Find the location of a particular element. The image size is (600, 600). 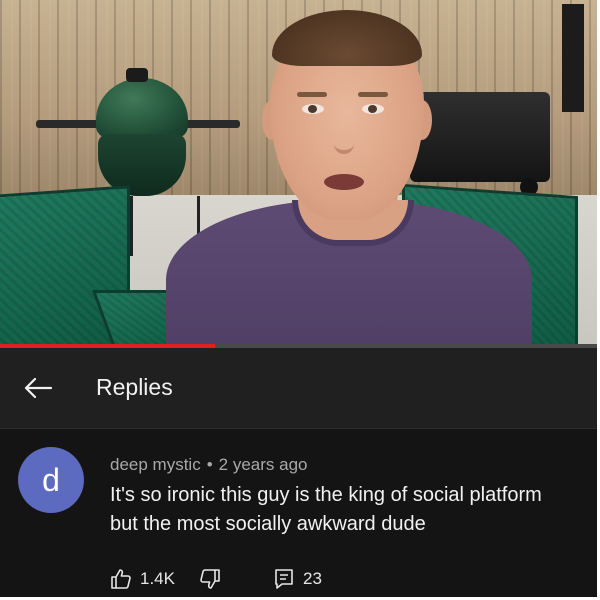

person-brow-left is located at coordinates (312, 94).